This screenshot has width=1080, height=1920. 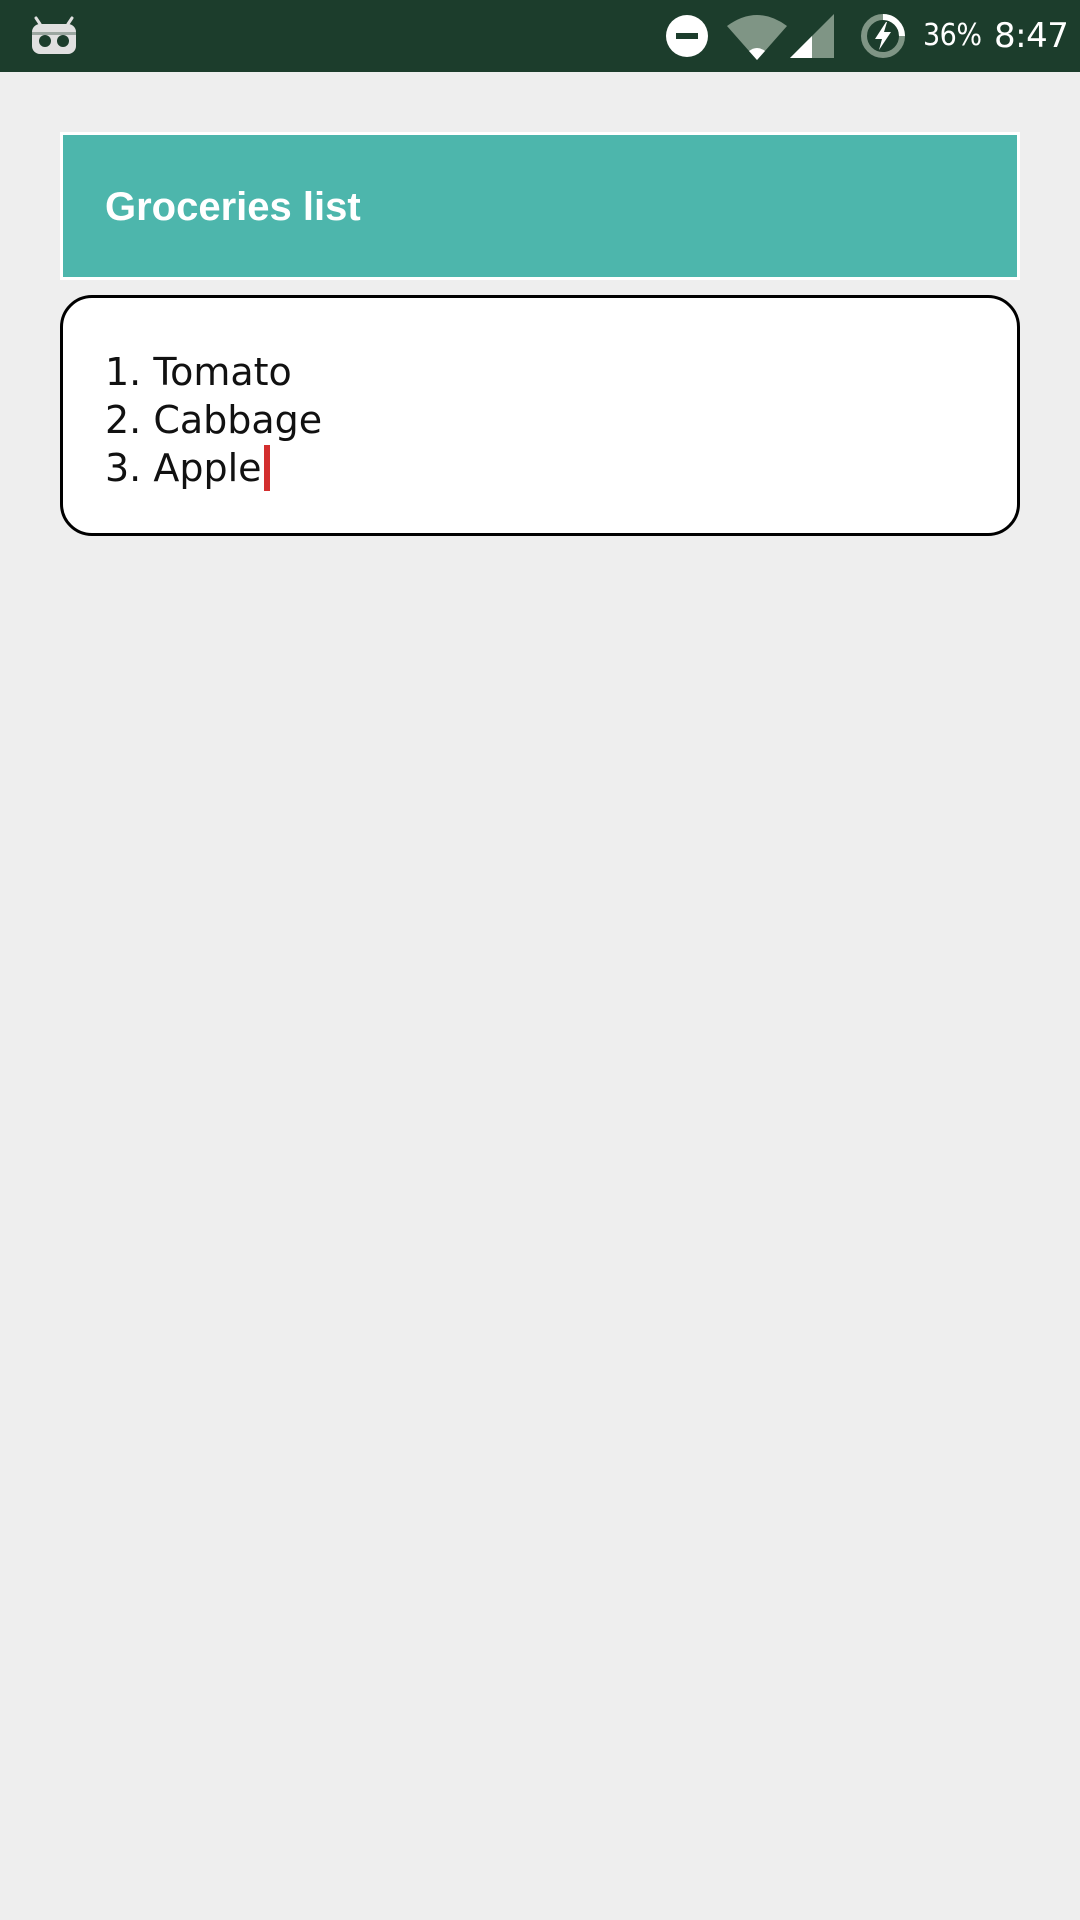 What do you see at coordinates (687, 38) in the screenshot?
I see `do-not-disturb-icon` at bounding box center [687, 38].